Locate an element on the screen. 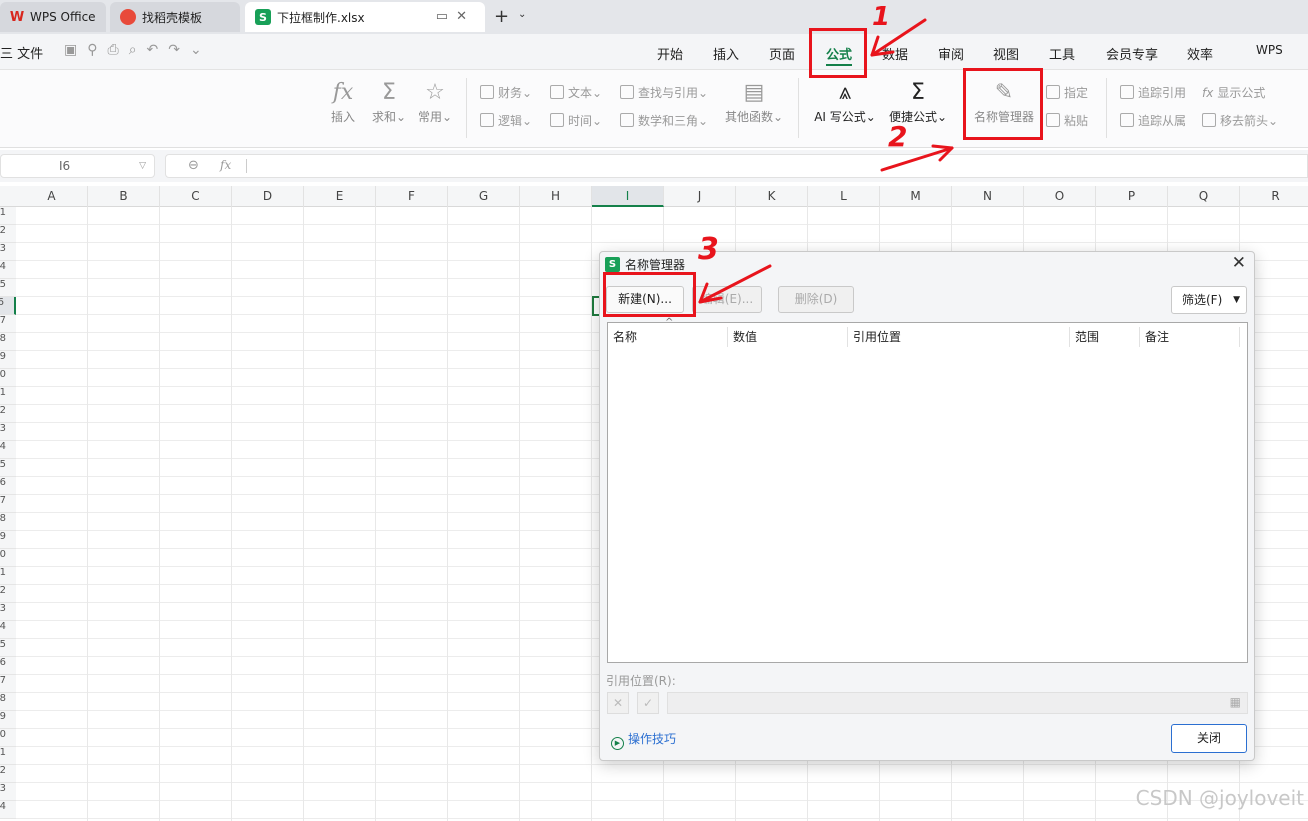 Image resolution: width=1308 pixels, height=821 pixels. annotation-number-3: 3 is located at coordinates (708, 249).